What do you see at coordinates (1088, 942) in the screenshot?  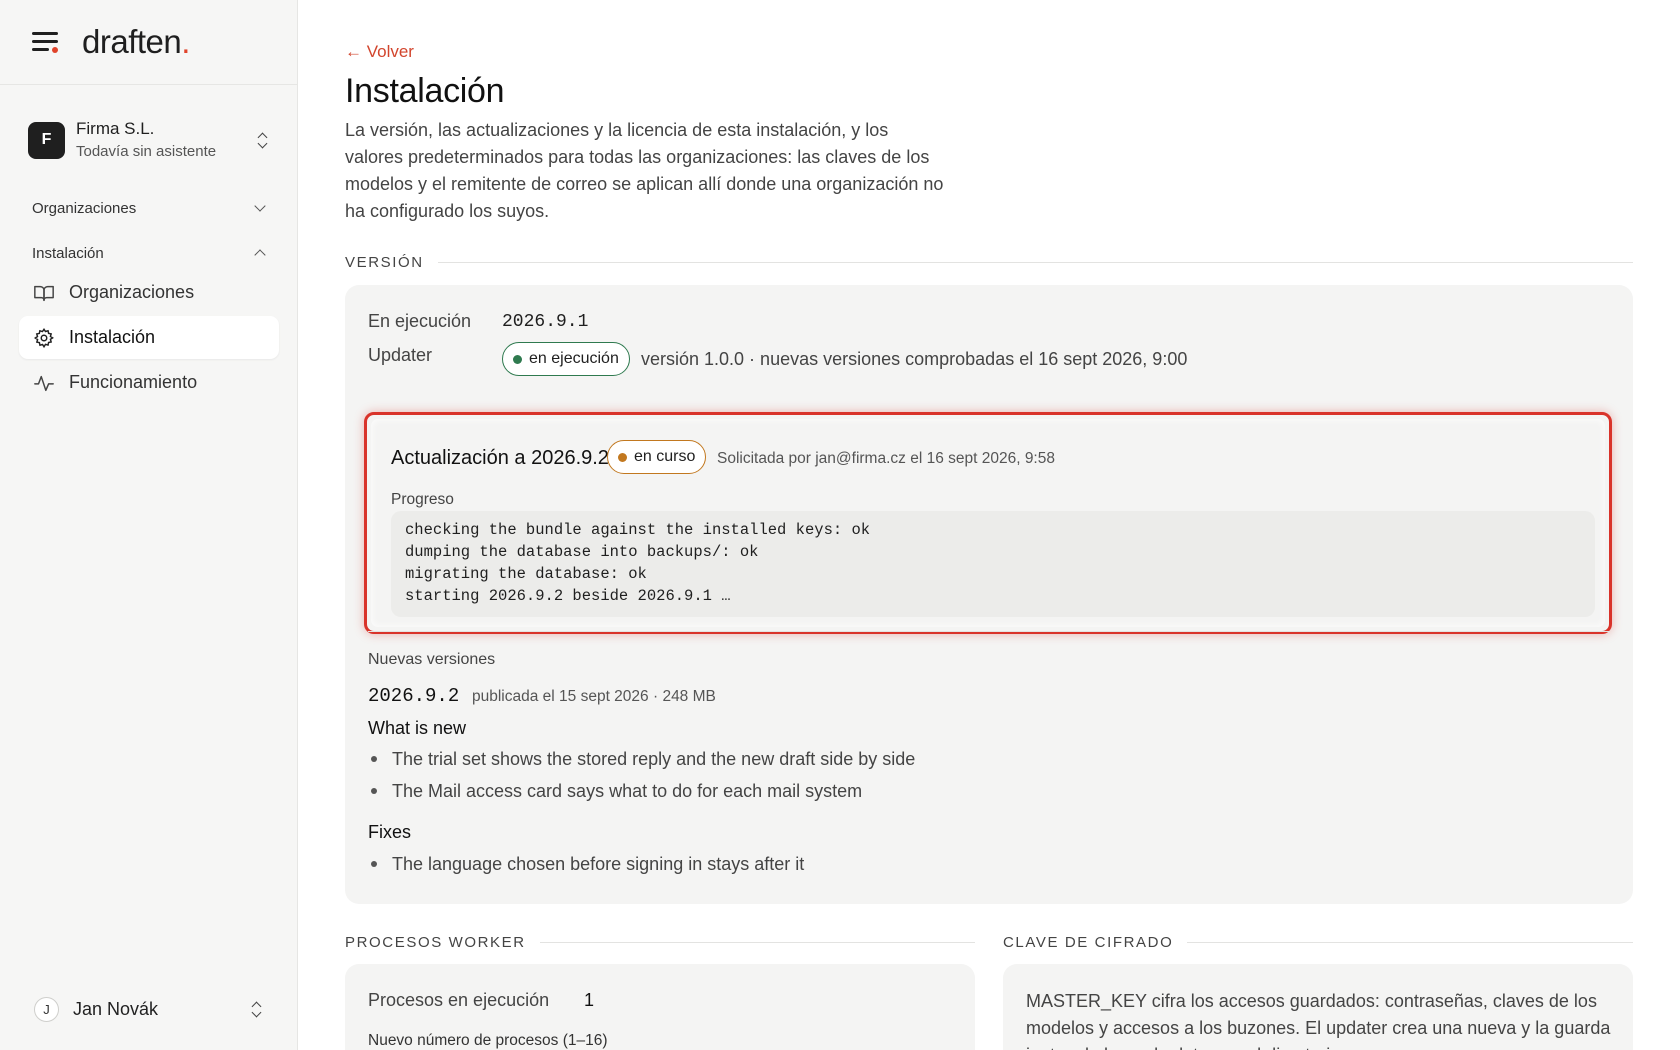 I see `section-title: CLAVE DE CIFRADO` at bounding box center [1088, 942].